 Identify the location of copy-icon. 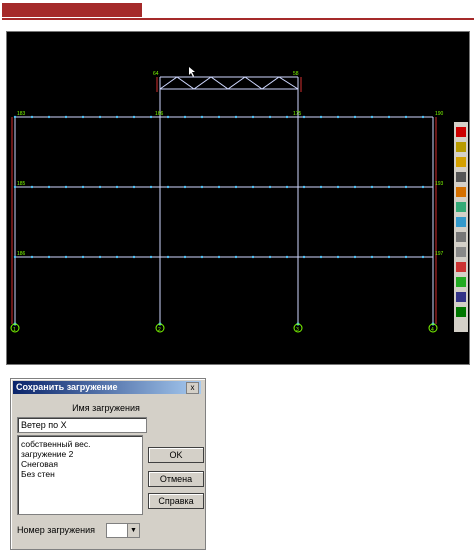
(461, 207).